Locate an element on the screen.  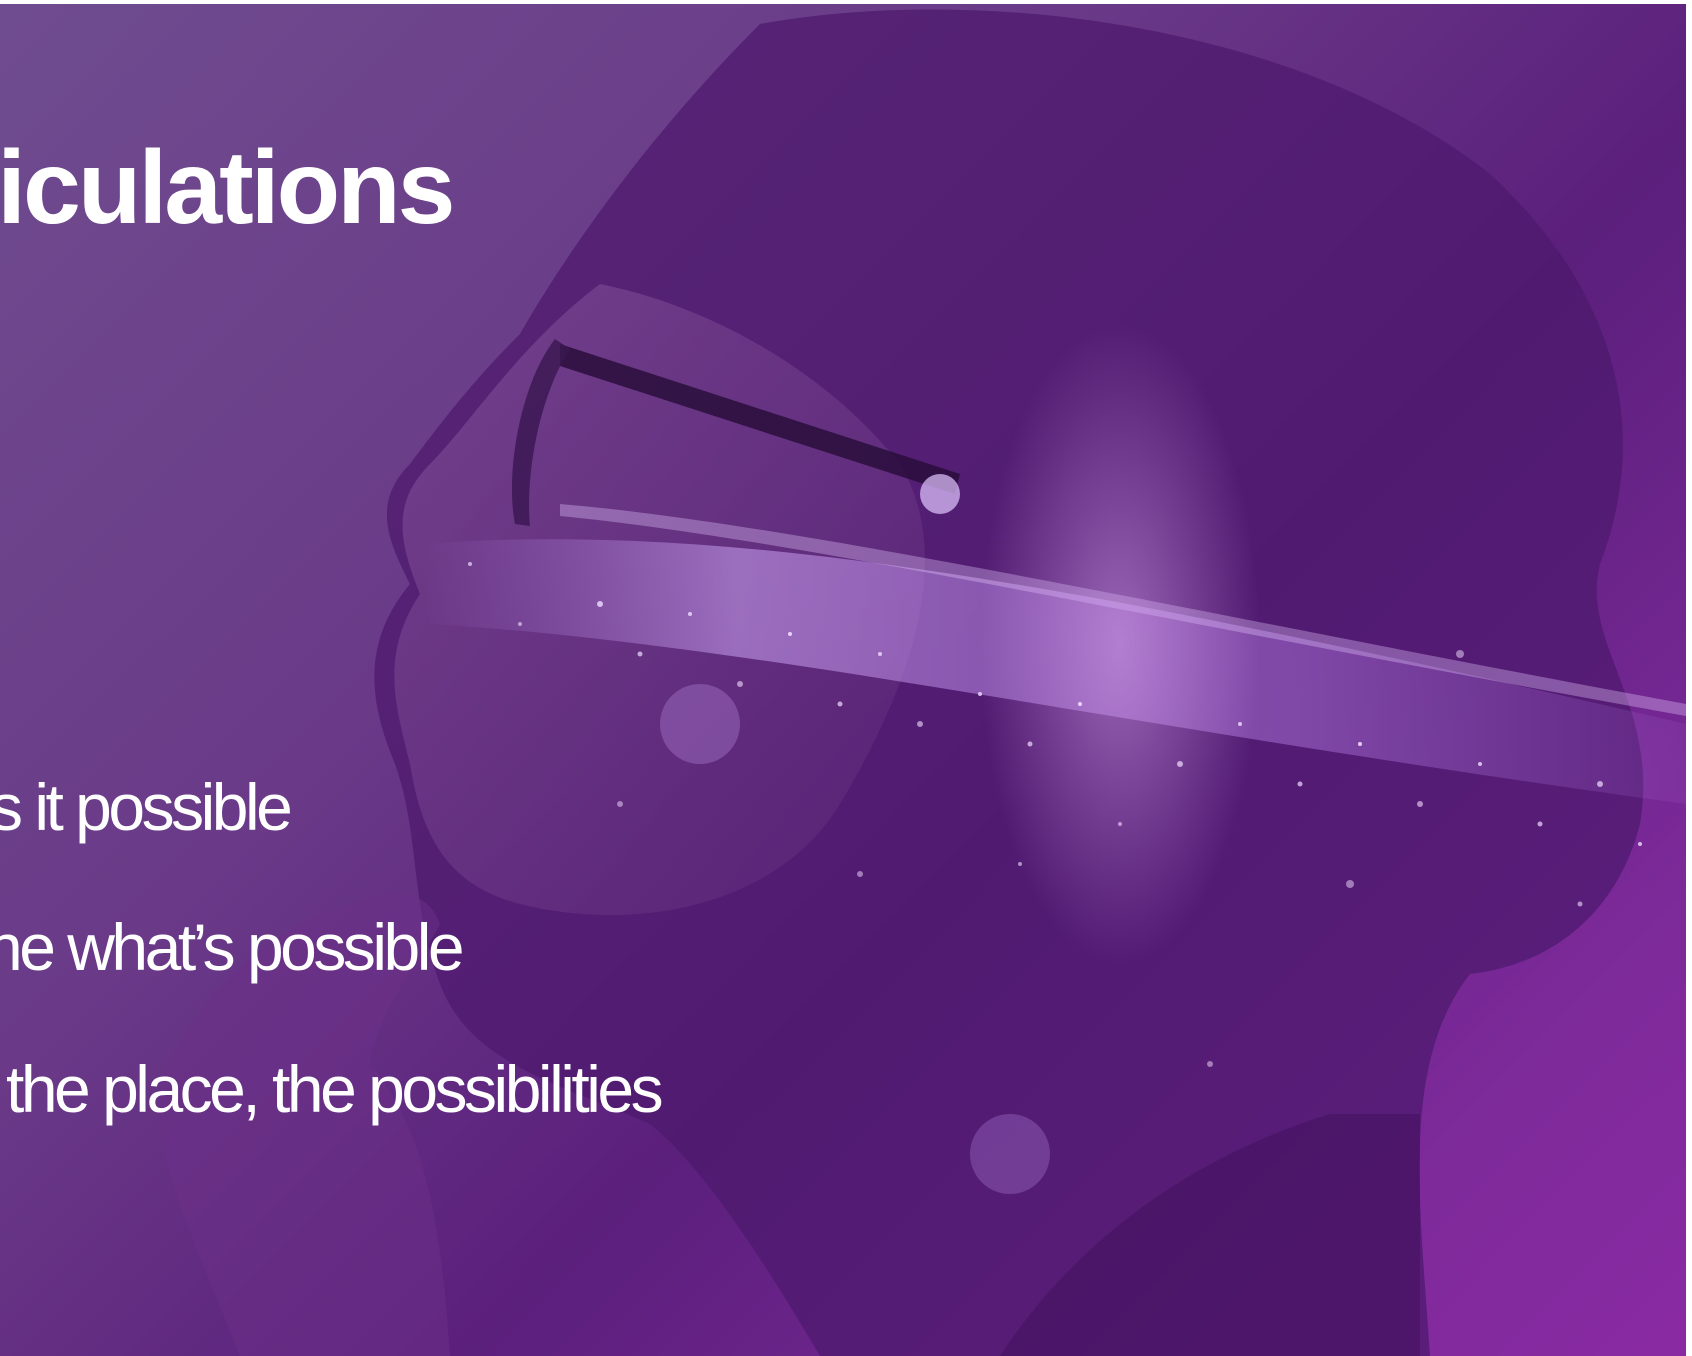
statement-line-3: the place, the possibilities is located at coordinates (335, 1089).